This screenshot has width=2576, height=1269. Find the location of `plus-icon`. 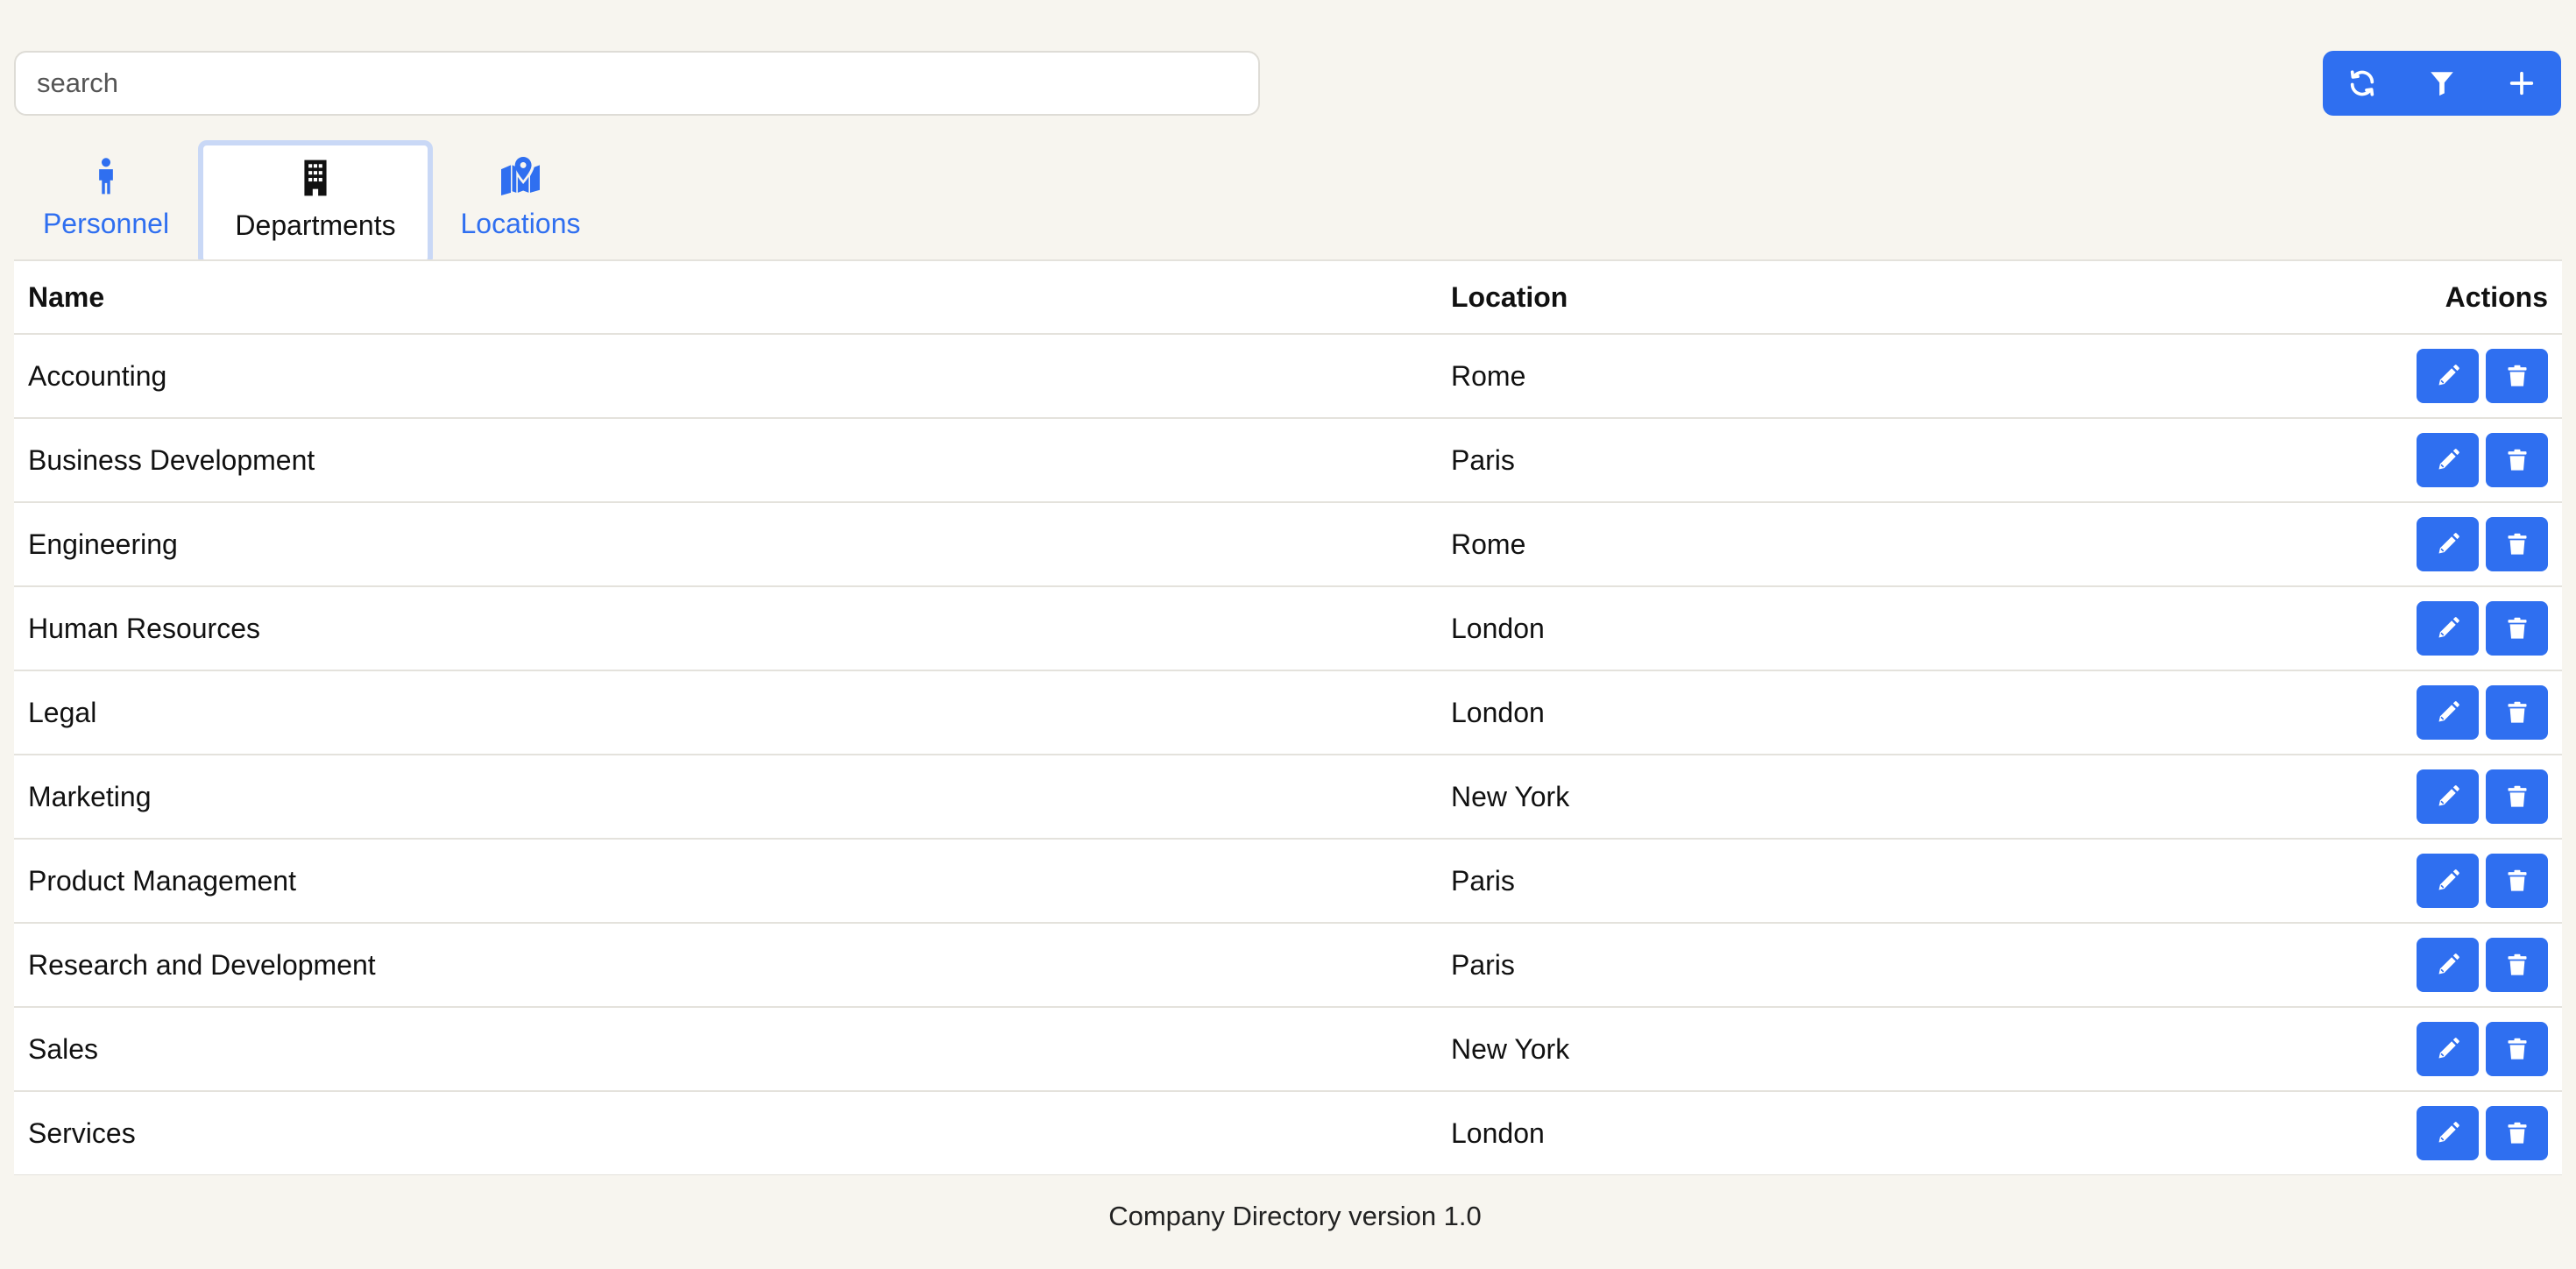

plus-icon is located at coordinates (2521, 84).